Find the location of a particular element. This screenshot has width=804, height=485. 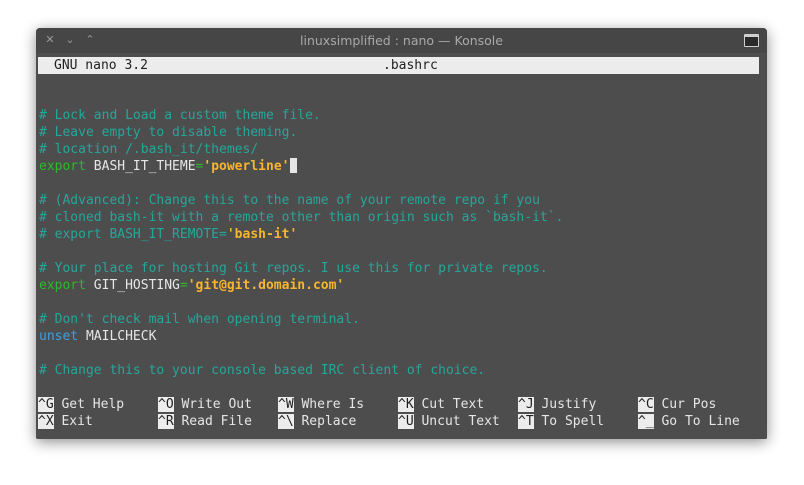

shortcut-key: ^W is located at coordinates (286, 404).